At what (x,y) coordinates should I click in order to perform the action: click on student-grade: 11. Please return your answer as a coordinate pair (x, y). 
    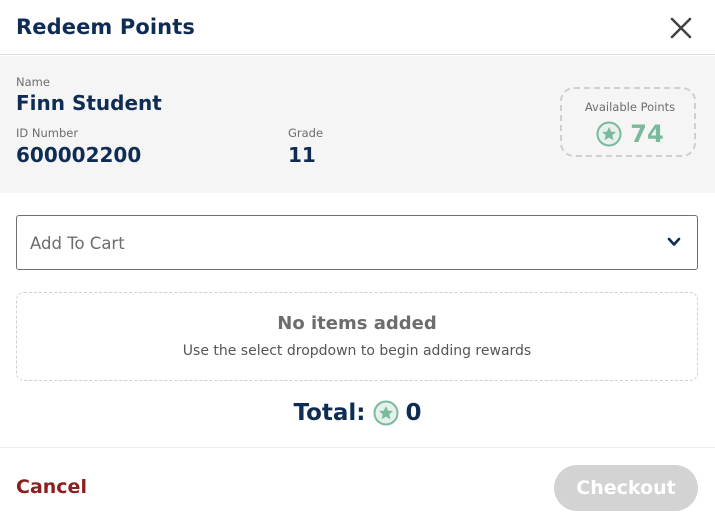
    Looking at the image, I should click on (302, 155).